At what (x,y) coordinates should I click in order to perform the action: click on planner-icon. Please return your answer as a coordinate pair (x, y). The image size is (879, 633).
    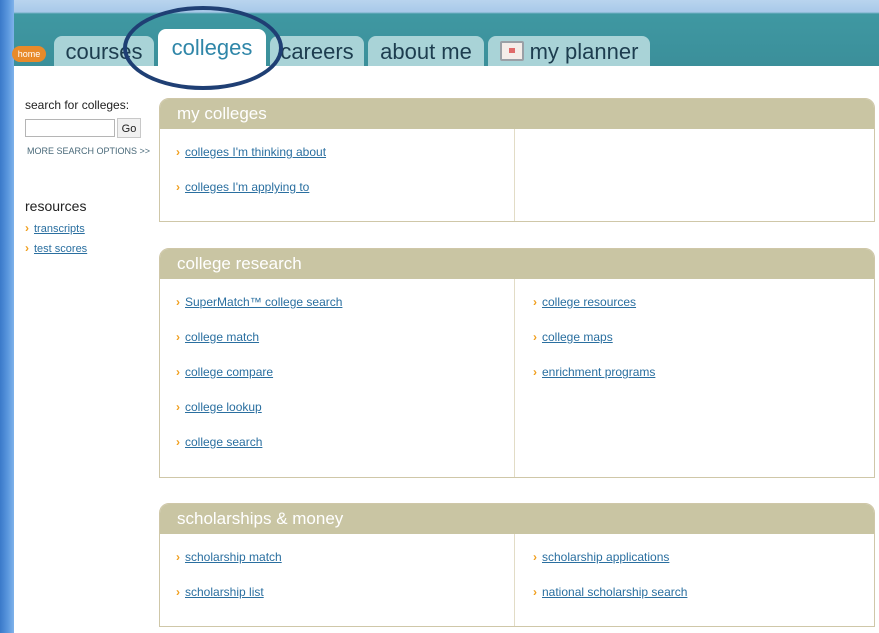
    Looking at the image, I should click on (511, 51).